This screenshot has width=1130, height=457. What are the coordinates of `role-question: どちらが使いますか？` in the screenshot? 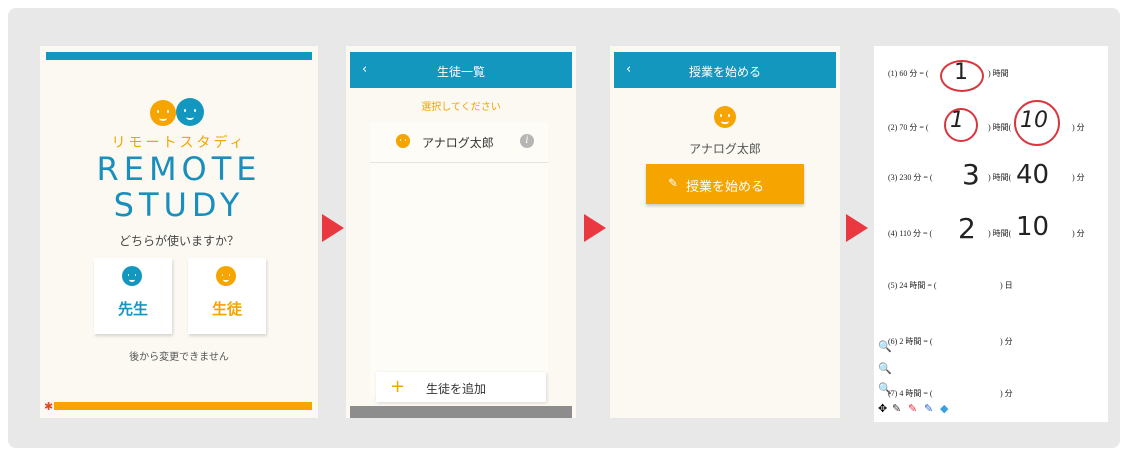 It's located at (178, 241).